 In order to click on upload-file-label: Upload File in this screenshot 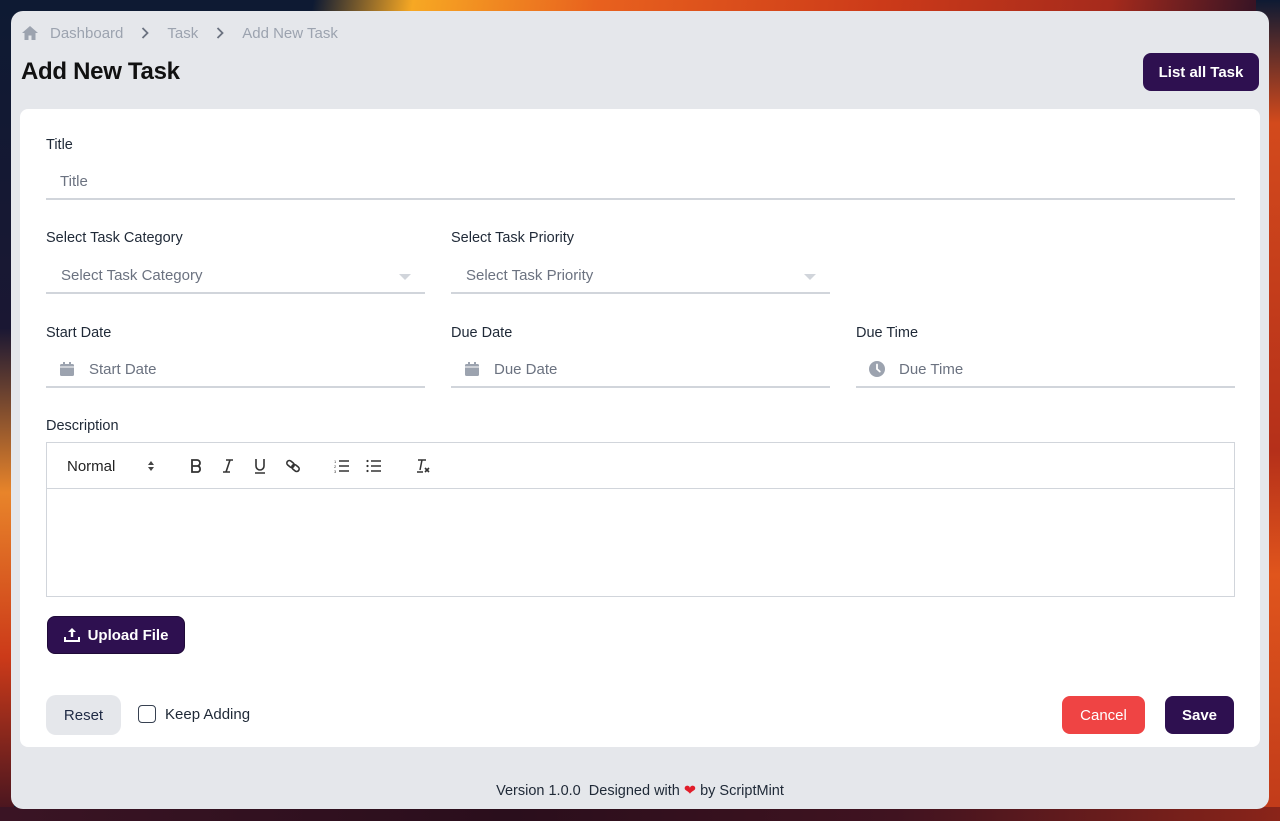, I will do `click(128, 635)`.